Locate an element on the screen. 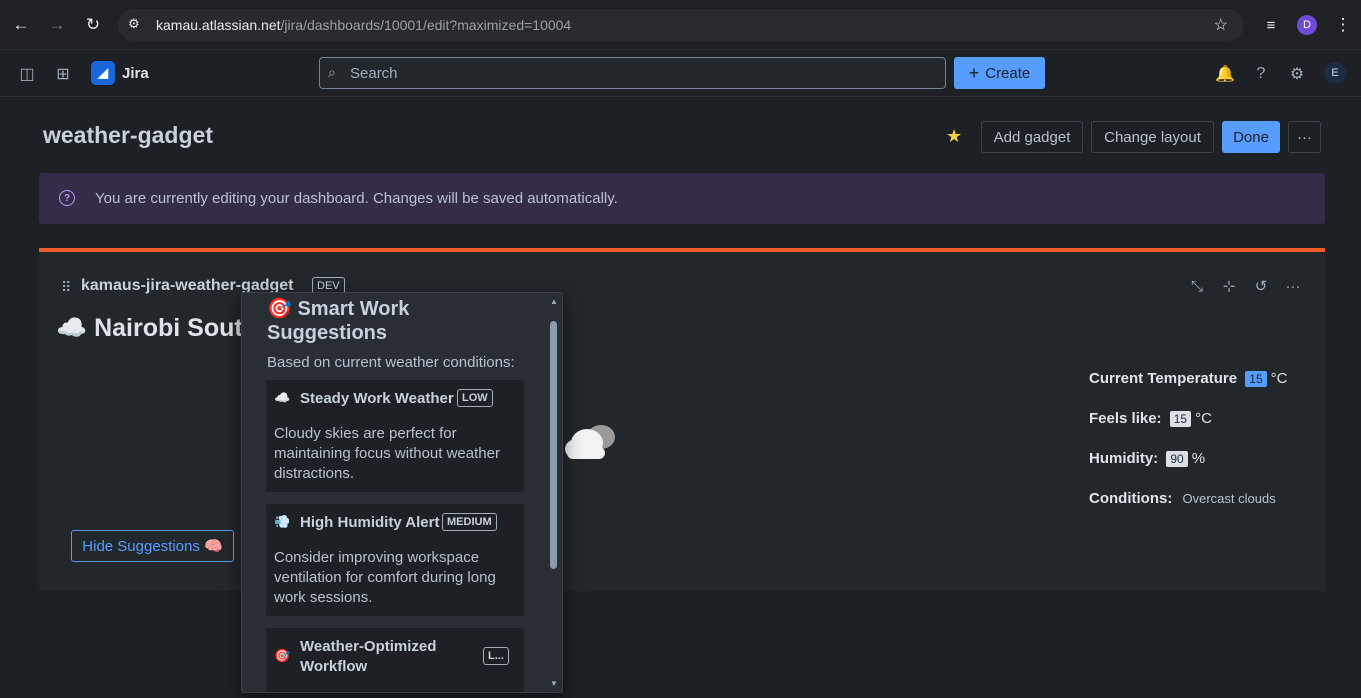 This screenshot has height=698, width=1361. scroll-down-arrow-icon: ▼ is located at coordinates (554, 683).